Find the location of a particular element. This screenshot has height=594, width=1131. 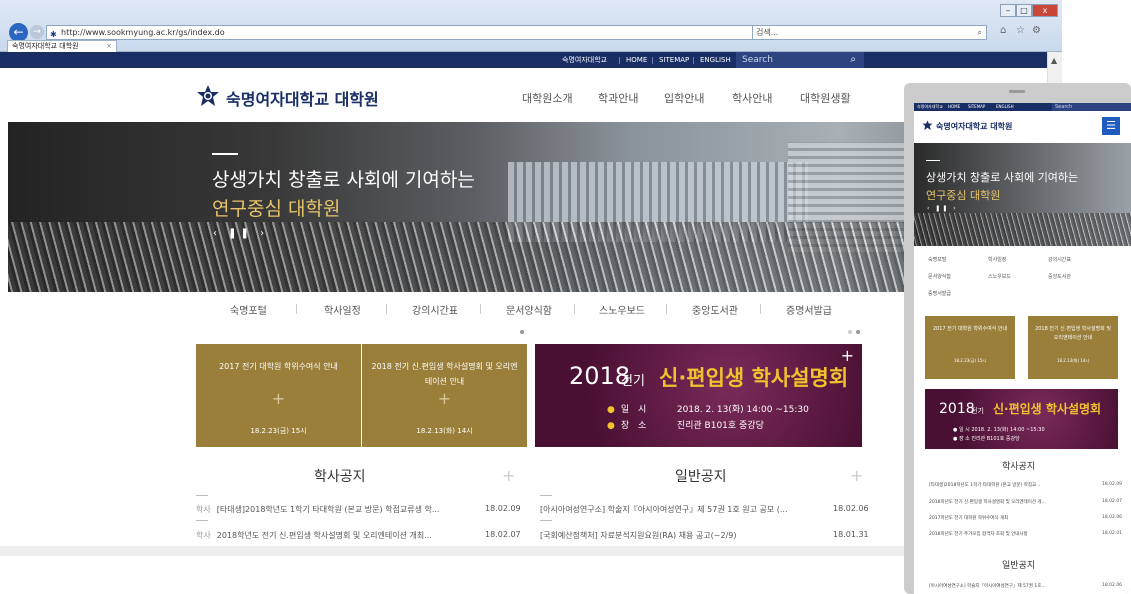

quicklink-certificates: 증명서발급 is located at coordinates (809, 309).